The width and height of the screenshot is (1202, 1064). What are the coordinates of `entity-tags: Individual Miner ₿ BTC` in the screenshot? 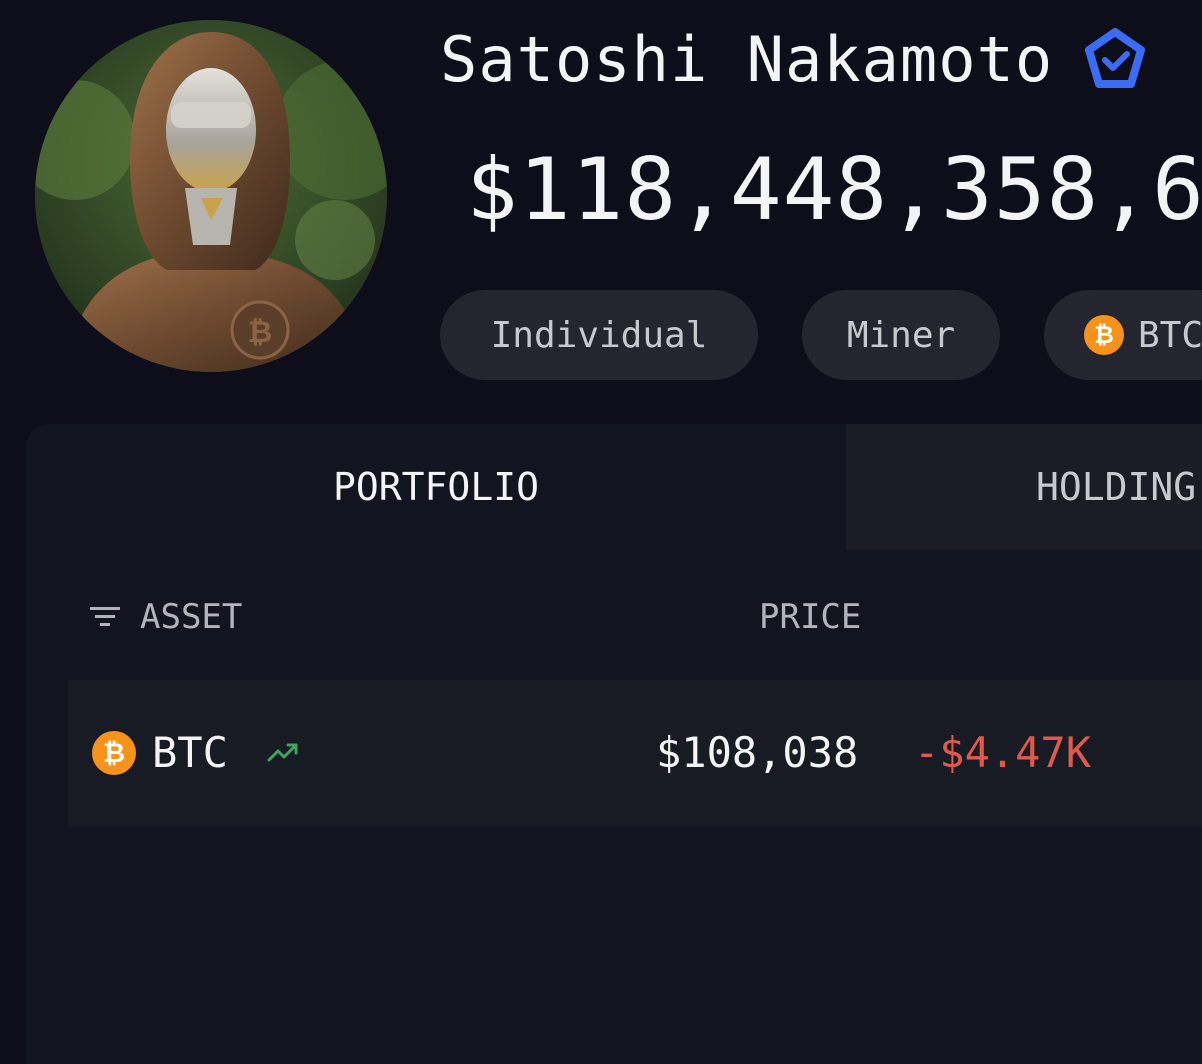 It's located at (821, 335).